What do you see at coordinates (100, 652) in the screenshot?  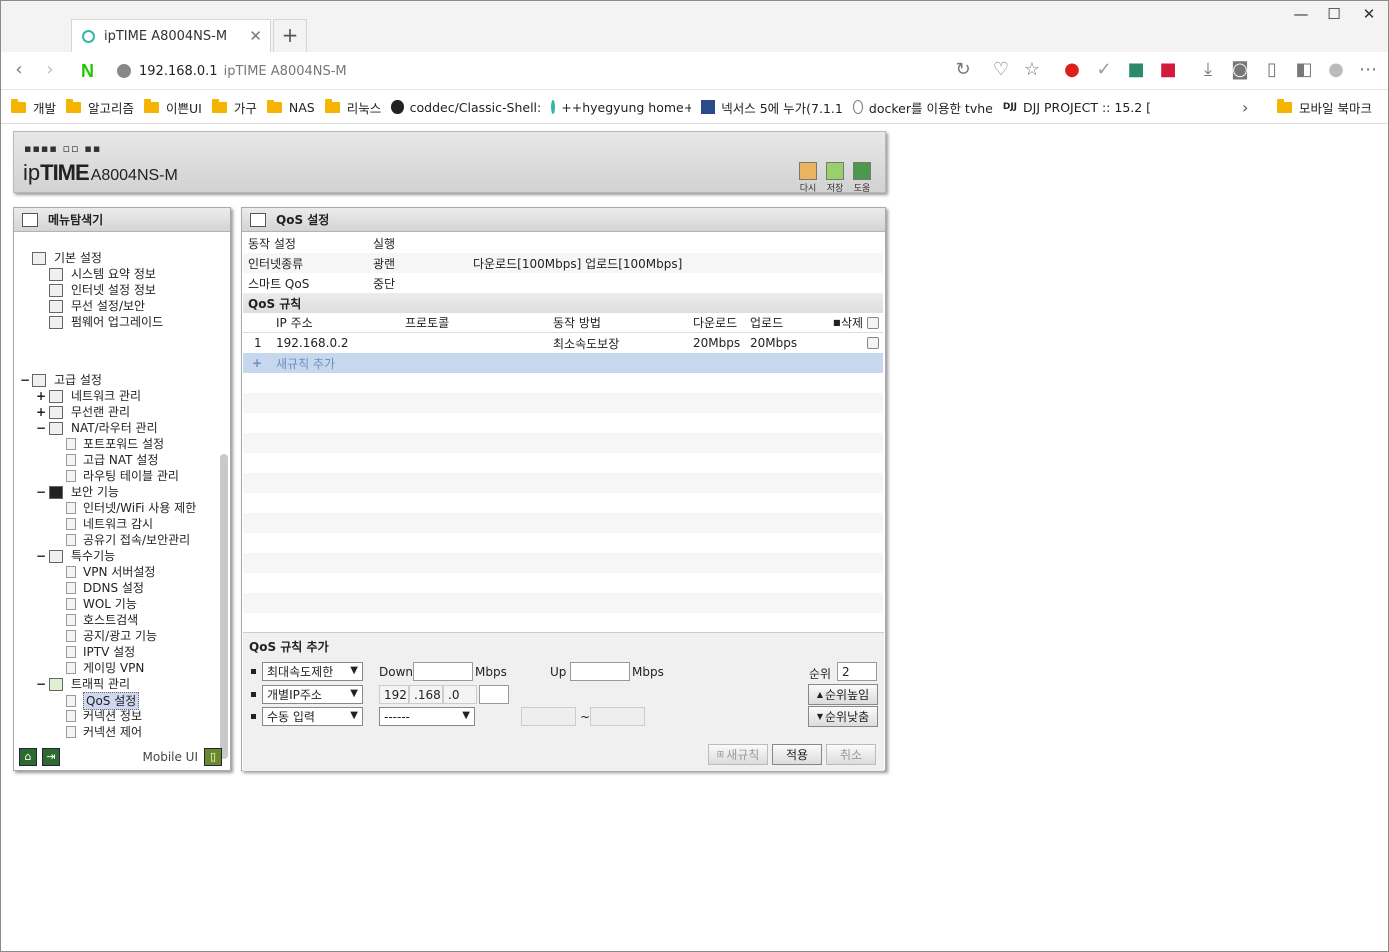 I see `tree-iptv: IPTV 설정` at bounding box center [100, 652].